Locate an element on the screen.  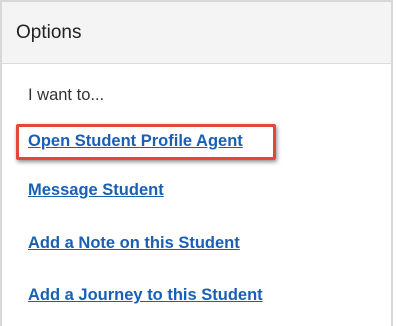
open-student-profile-agent-link: Open Student Profile Agent is located at coordinates (135, 141).